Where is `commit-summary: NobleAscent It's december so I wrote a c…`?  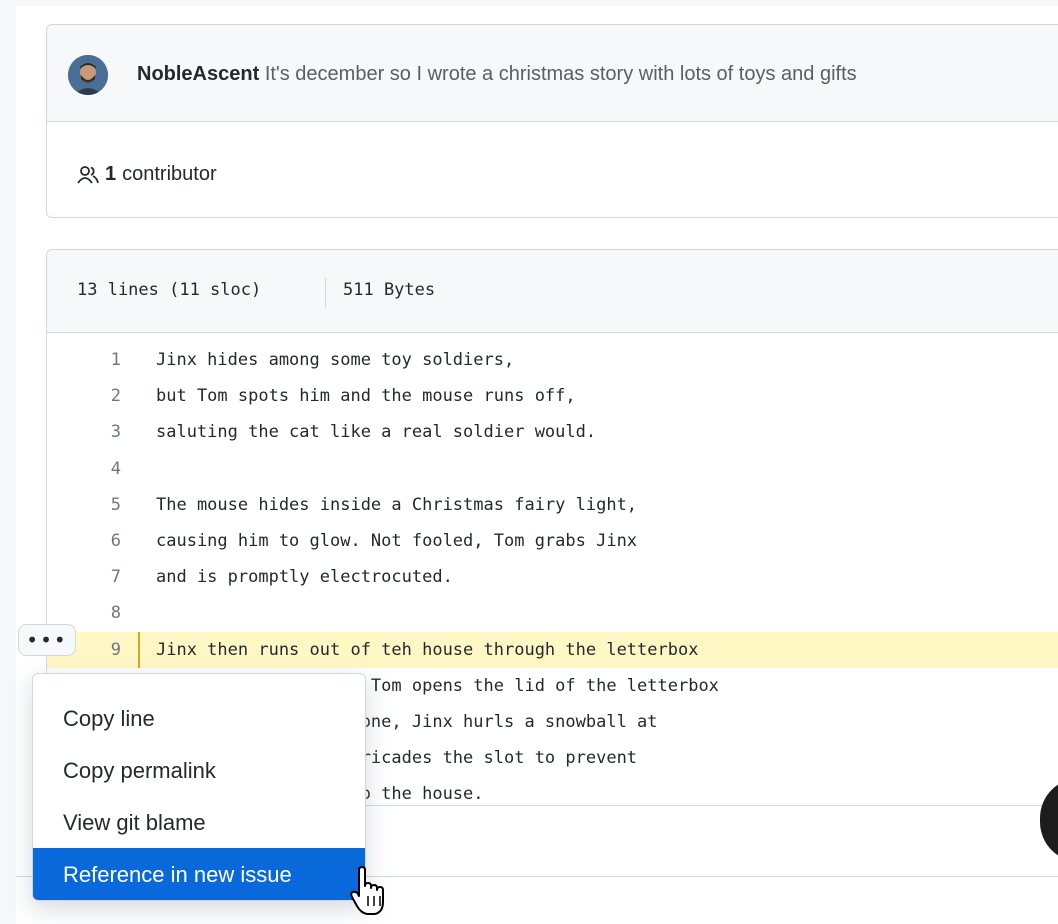
commit-summary: NobleAscent It's december so I wrote a c… is located at coordinates (497, 74).